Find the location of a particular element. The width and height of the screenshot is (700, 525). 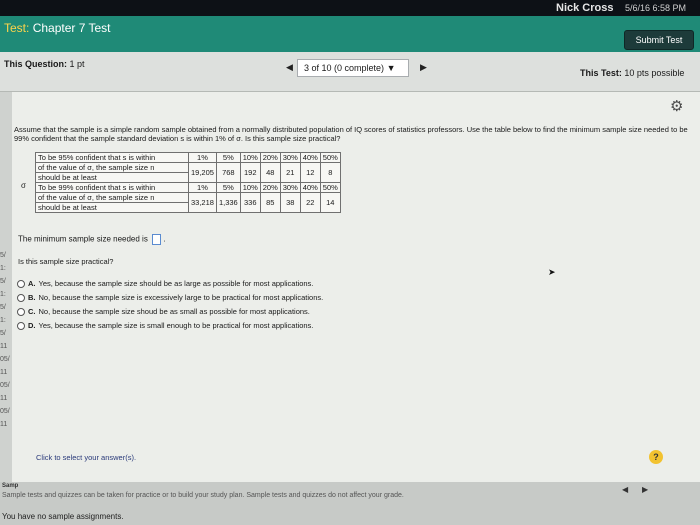

gear-icon: ⚙ is located at coordinates (676, 106).